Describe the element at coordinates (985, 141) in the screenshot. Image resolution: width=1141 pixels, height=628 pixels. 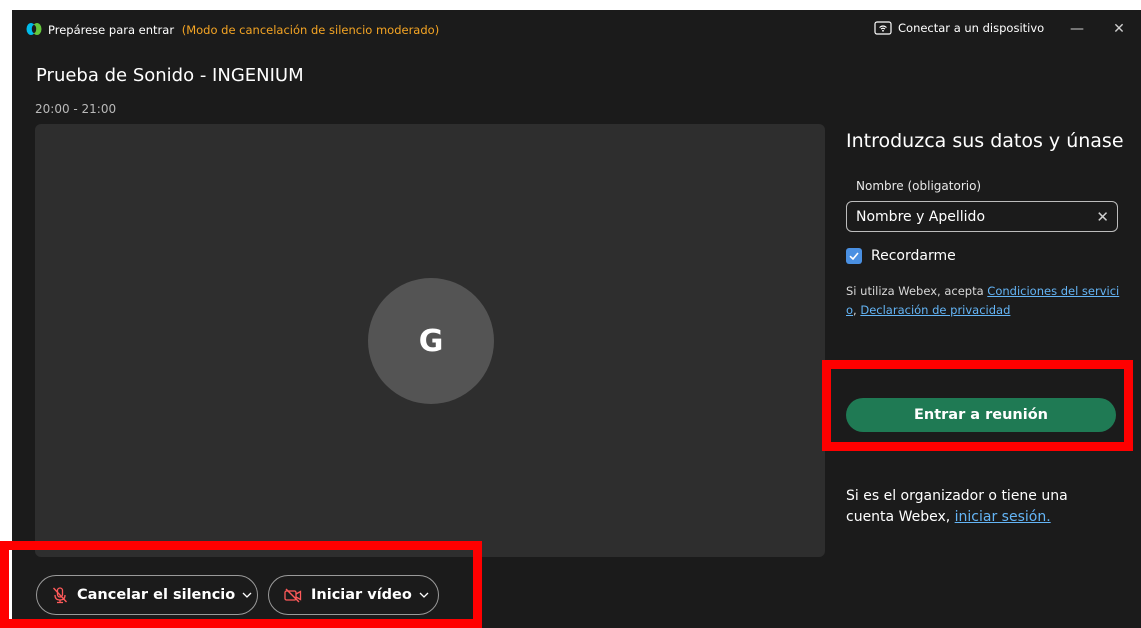
I see `join-heading: Introduzca sus datos y únase` at that location.